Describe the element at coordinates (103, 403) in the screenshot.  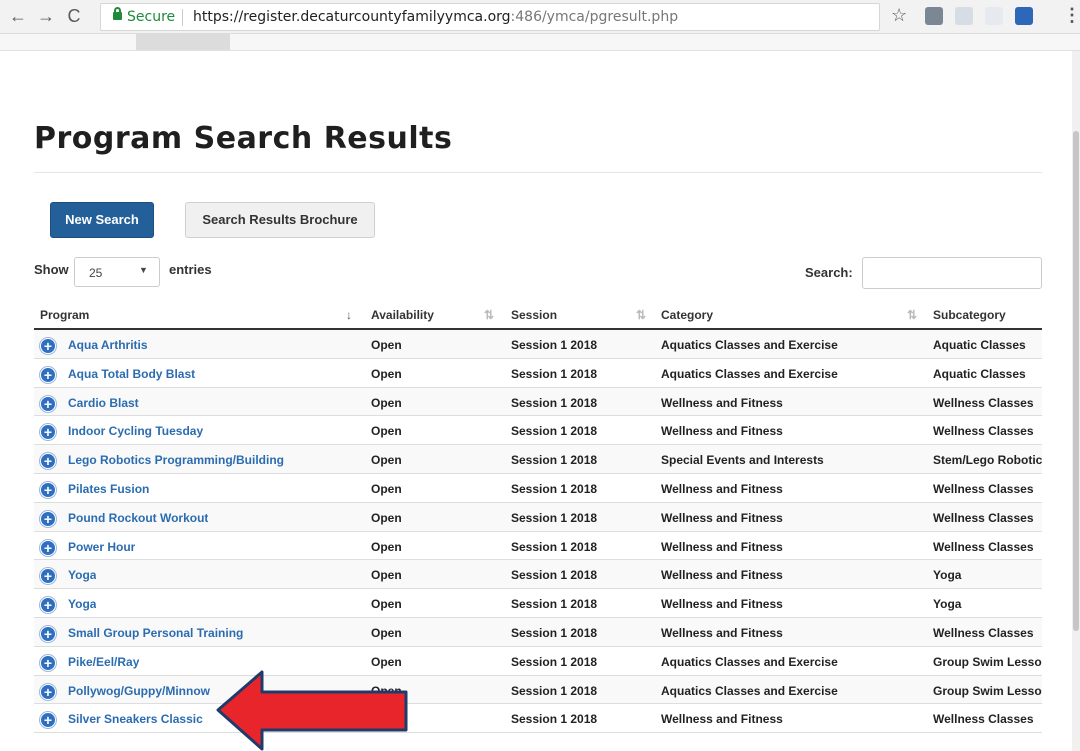
I see `program-link: Cardio Blast` at that location.